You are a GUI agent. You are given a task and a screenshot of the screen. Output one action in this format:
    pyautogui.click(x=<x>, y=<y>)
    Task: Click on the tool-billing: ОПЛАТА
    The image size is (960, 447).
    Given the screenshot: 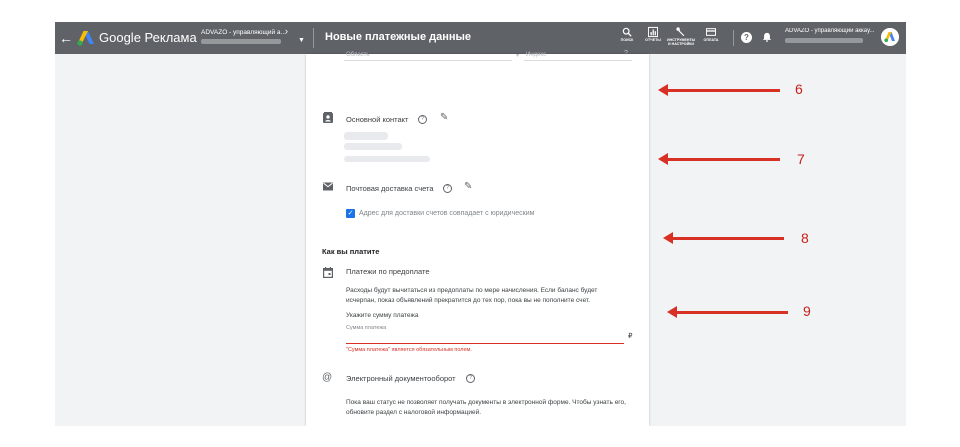 What is the action you would take?
    pyautogui.click(x=711, y=34)
    